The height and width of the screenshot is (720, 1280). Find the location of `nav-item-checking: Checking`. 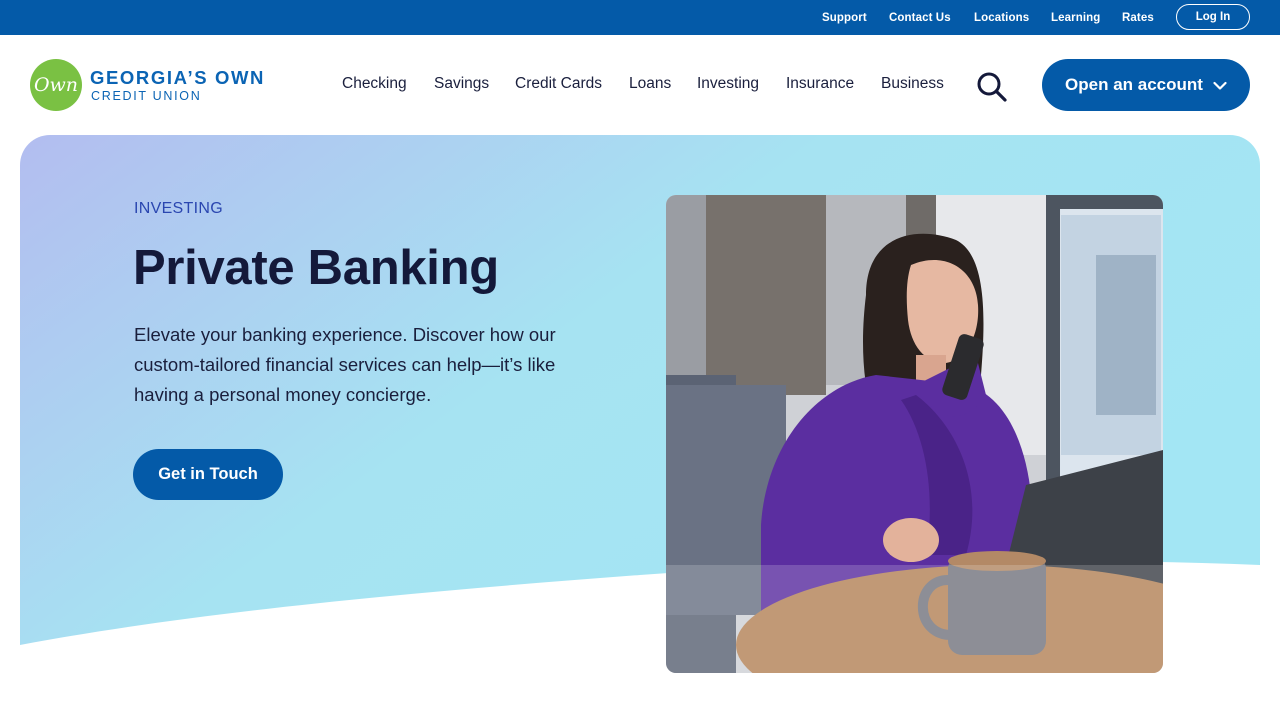

nav-item-checking: Checking is located at coordinates (374, 84).